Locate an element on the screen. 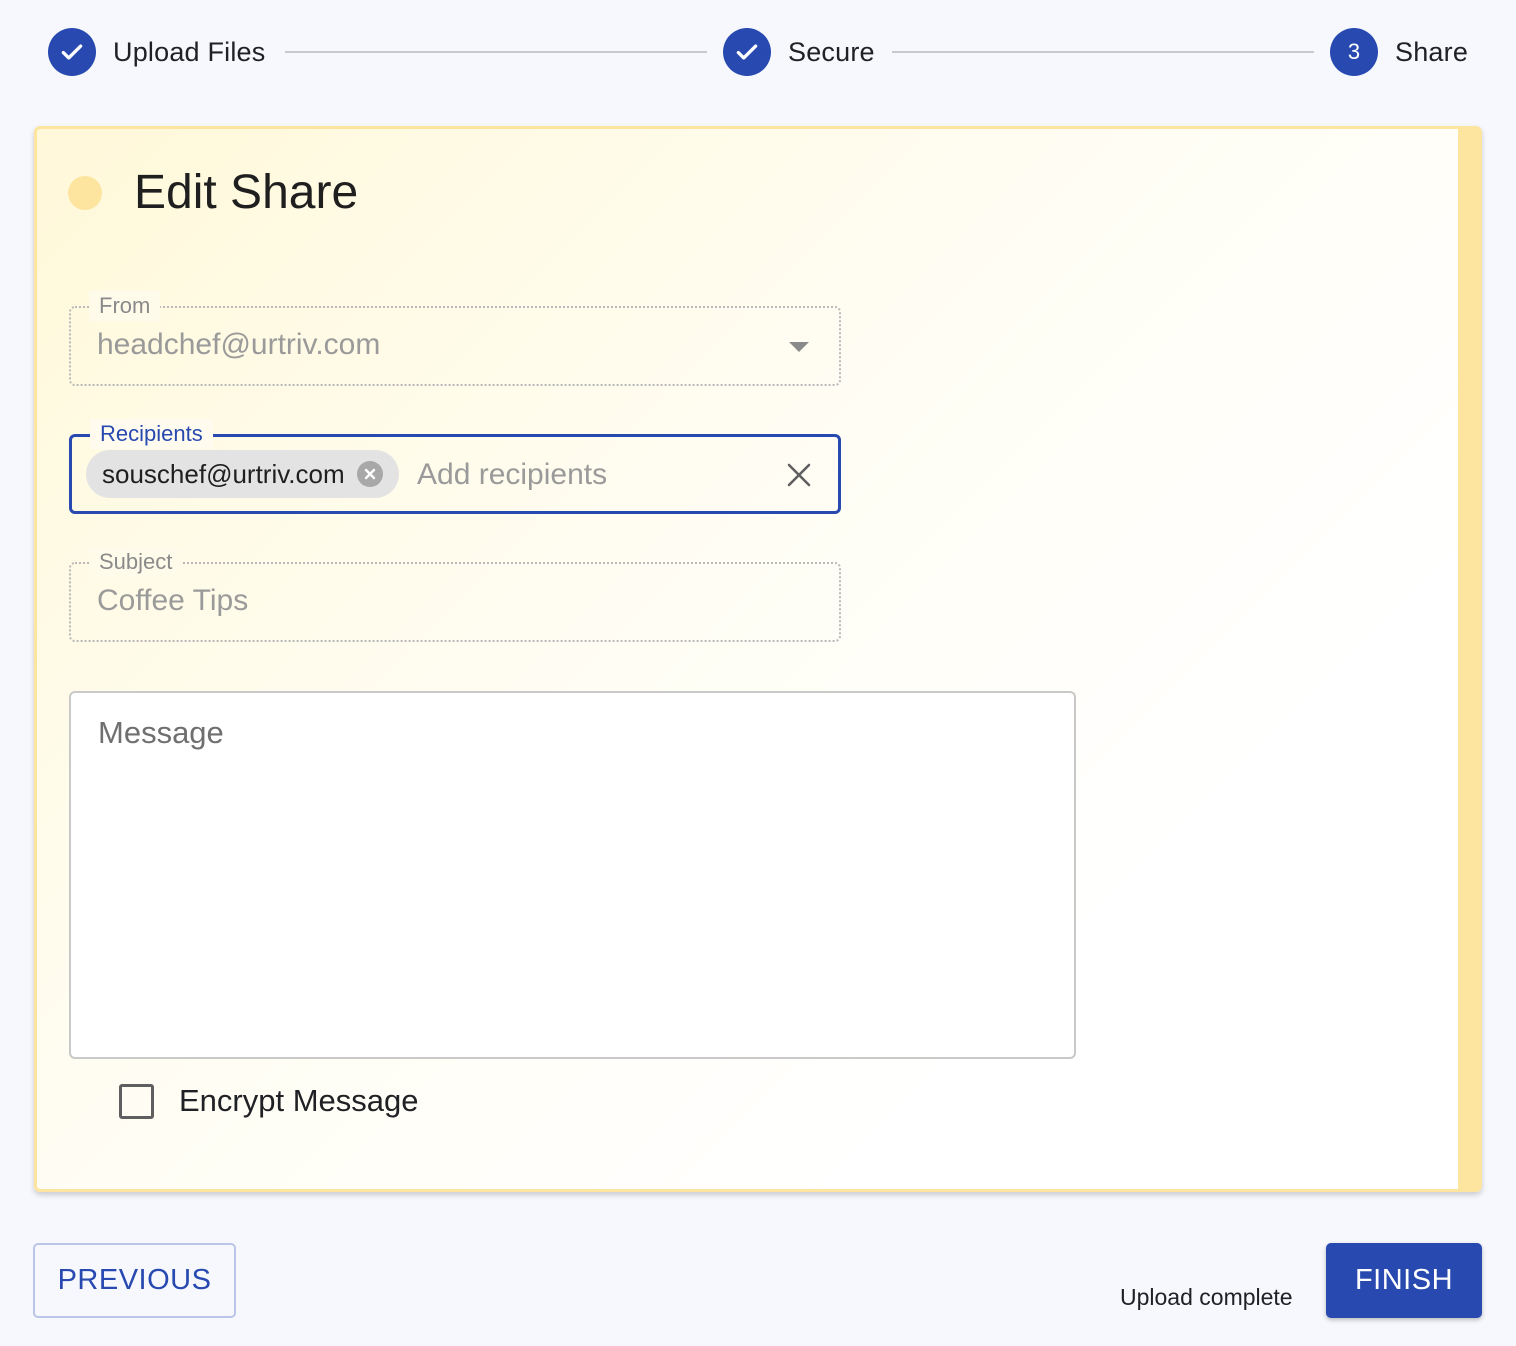  stepper: Upload Files Secure 3 Share is located at coordinates (758, 52).